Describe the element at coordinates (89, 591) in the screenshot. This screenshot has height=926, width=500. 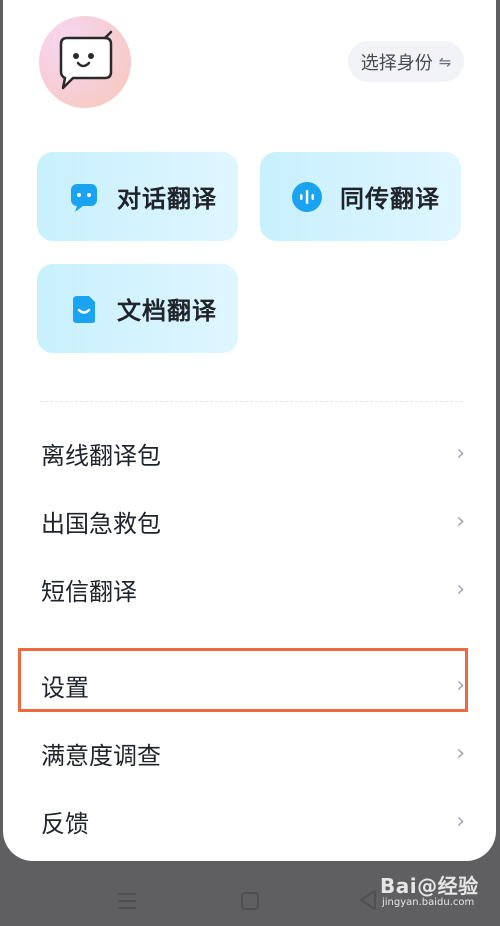
I see `menu-item-label: 短信翻译` at that location.